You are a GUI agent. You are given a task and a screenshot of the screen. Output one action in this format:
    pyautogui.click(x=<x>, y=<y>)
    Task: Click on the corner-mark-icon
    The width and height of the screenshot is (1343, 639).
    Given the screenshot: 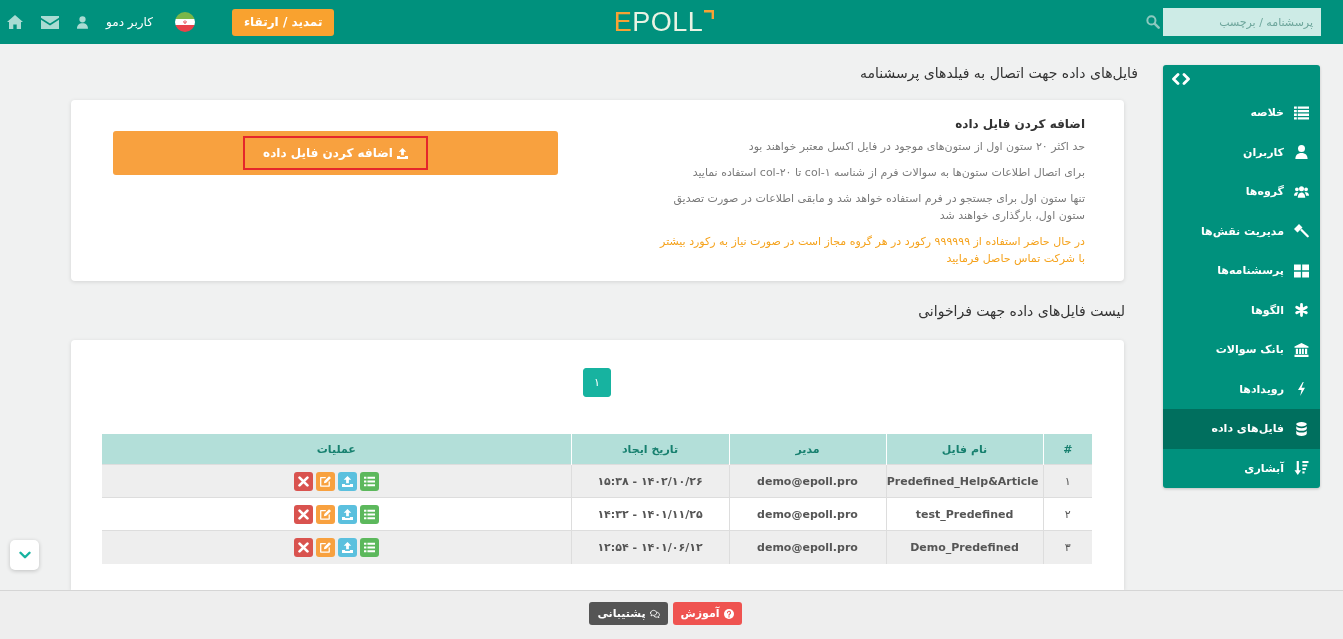 What is the action you would take?
    pyautogui.click(x=709, y=14)
    